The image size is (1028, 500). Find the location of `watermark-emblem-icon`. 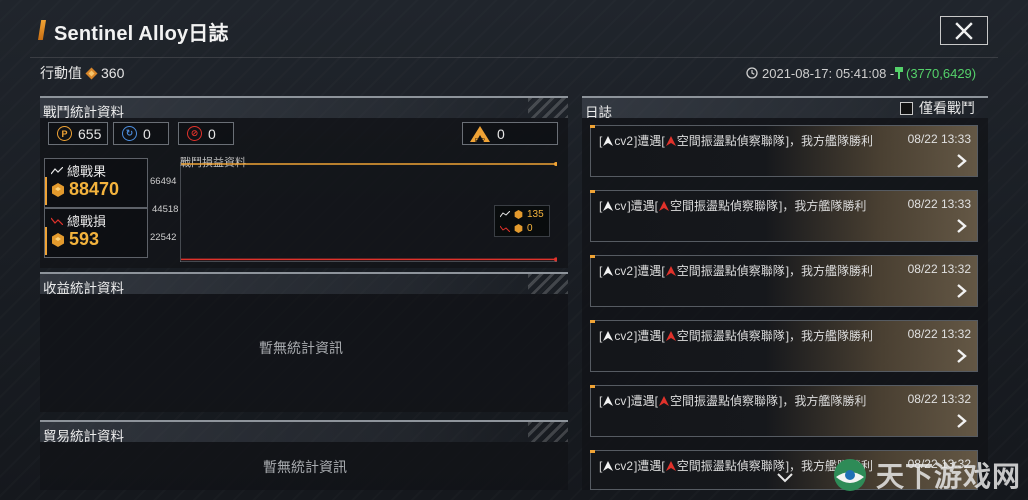

watermark-emblem-icon is located at coordinates (850, 475).